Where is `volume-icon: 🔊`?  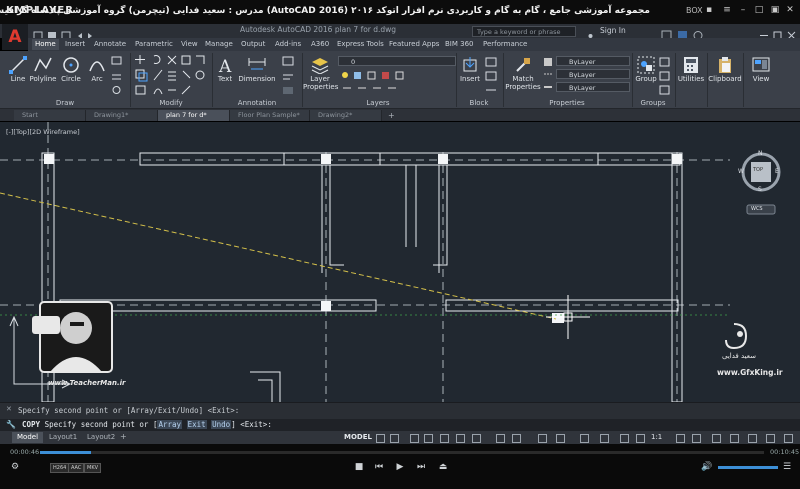
volume-icon: 🔊 is located at coordinates (707, 467).